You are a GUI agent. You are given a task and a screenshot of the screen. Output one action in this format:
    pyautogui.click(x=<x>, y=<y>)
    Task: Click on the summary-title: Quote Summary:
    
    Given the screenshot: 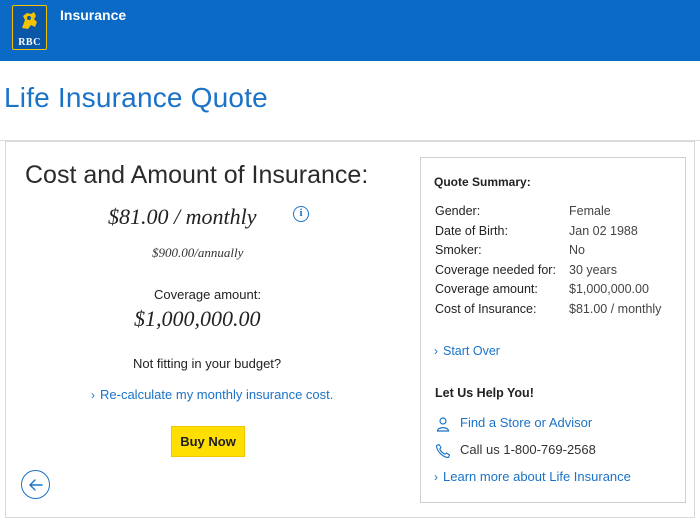 What is the action you would take?
    pyautogui.click(x=482, y=182)
    